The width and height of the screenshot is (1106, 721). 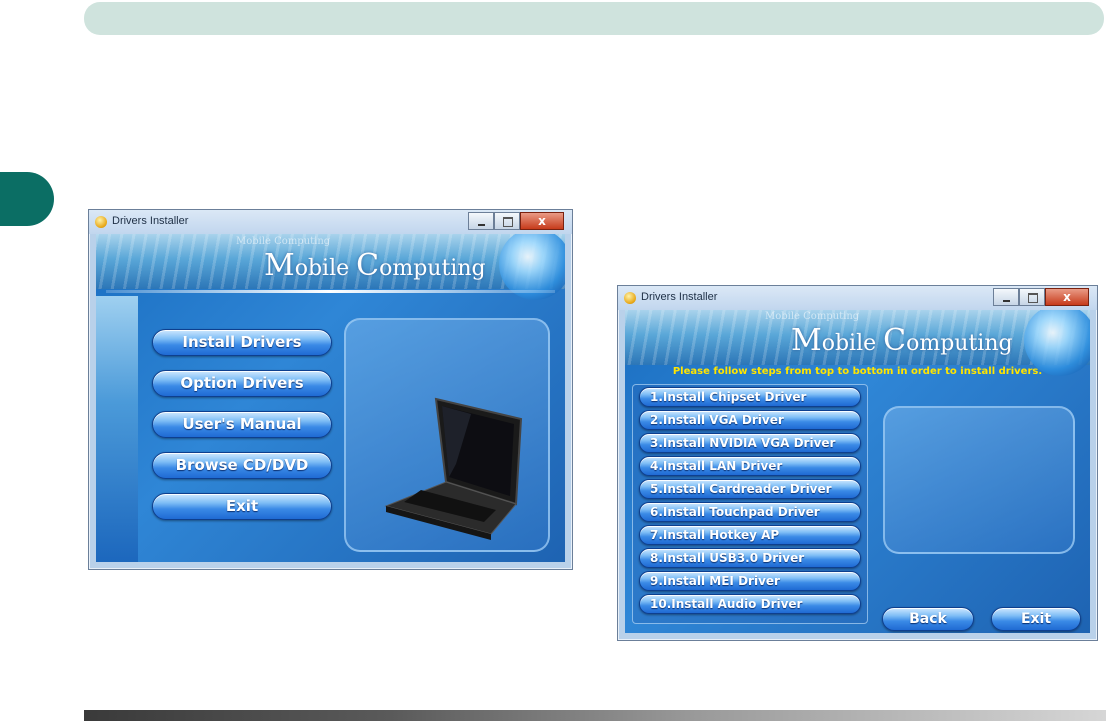 I want to click on page-header-bar, so click(x=594, y=18).